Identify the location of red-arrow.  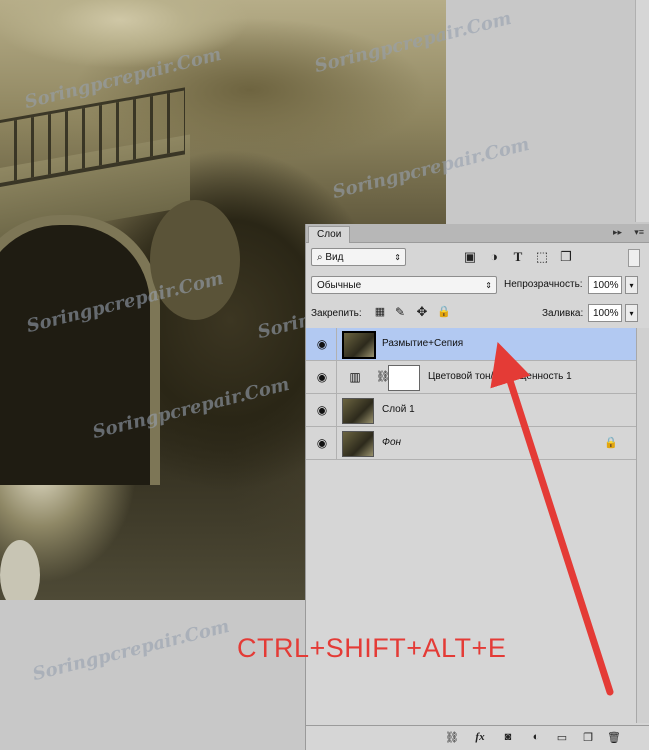
(552, 519).